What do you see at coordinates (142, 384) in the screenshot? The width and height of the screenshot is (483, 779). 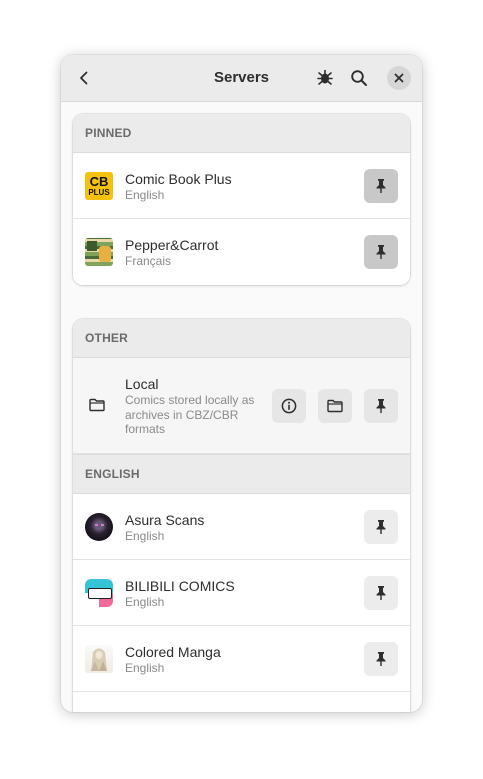 I see `server-name: Local` at bounding box center [142, 384].